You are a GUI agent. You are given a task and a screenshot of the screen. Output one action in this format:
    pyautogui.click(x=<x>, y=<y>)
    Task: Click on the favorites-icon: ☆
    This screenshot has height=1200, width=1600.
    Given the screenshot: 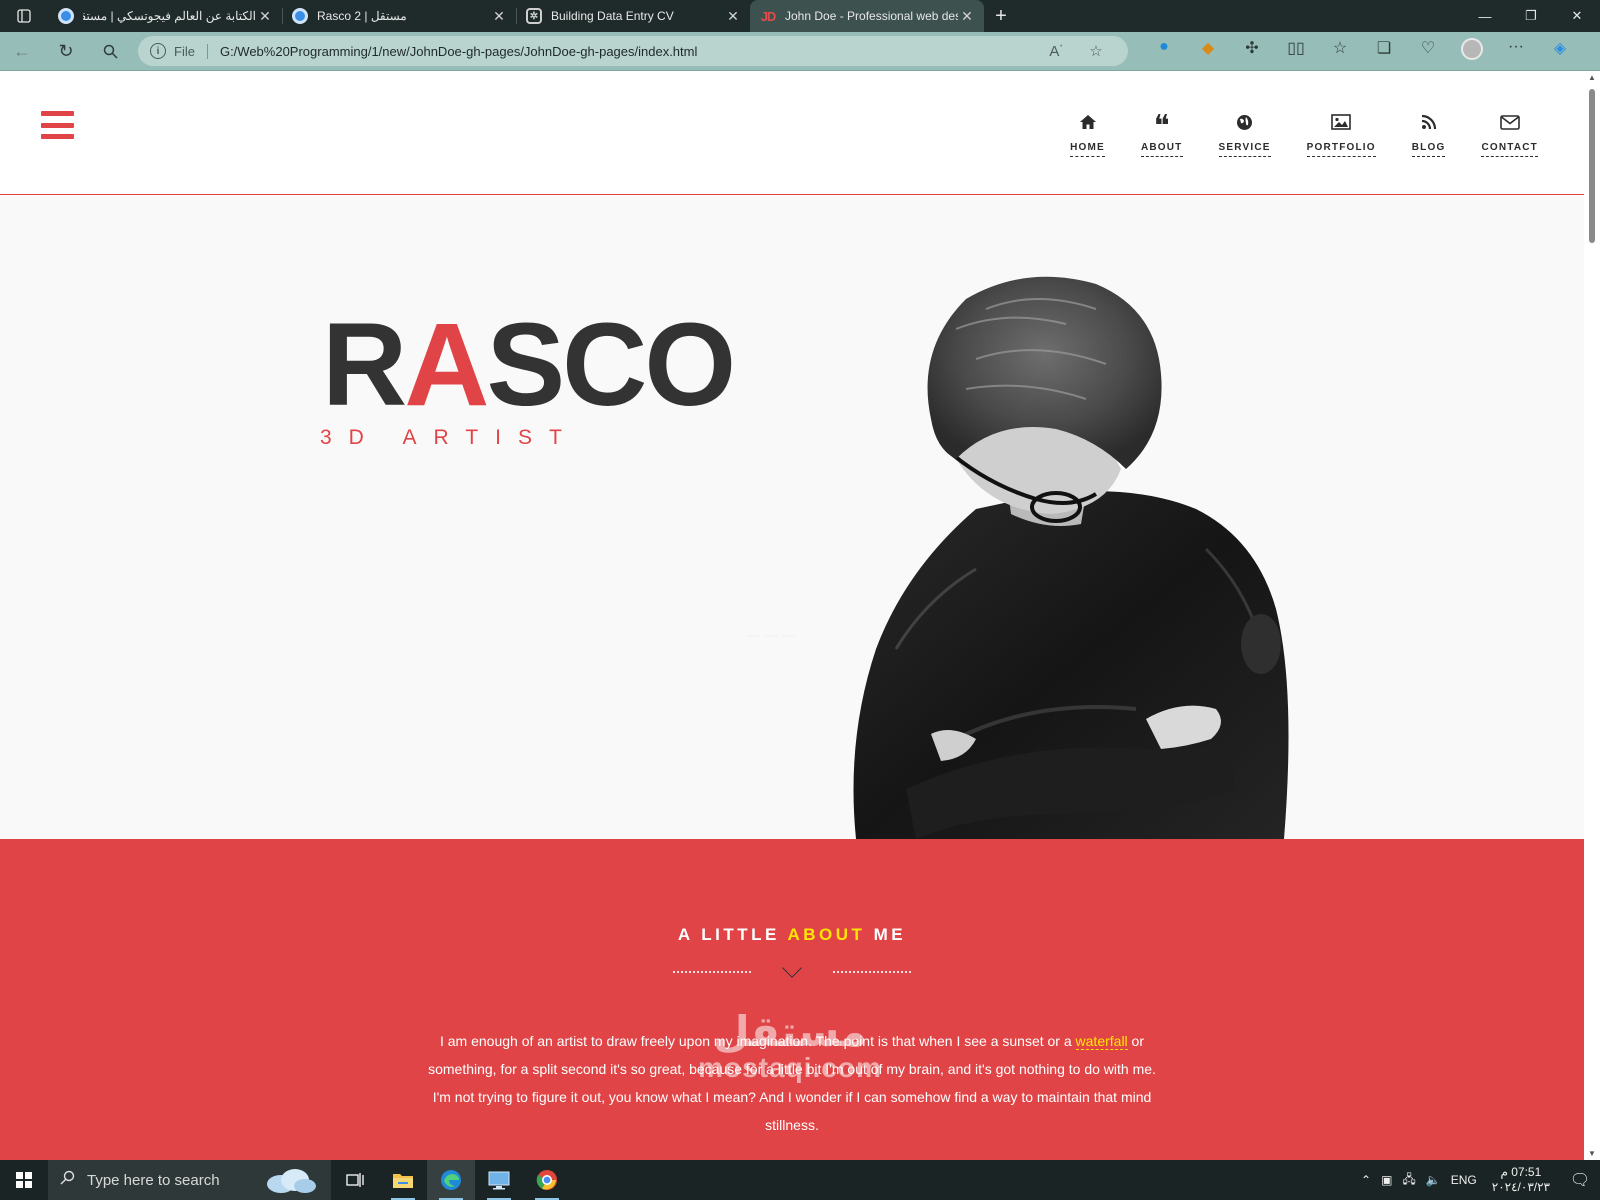 What is the action you would take?
    pyautogui.click(x=1340, y=51)
    